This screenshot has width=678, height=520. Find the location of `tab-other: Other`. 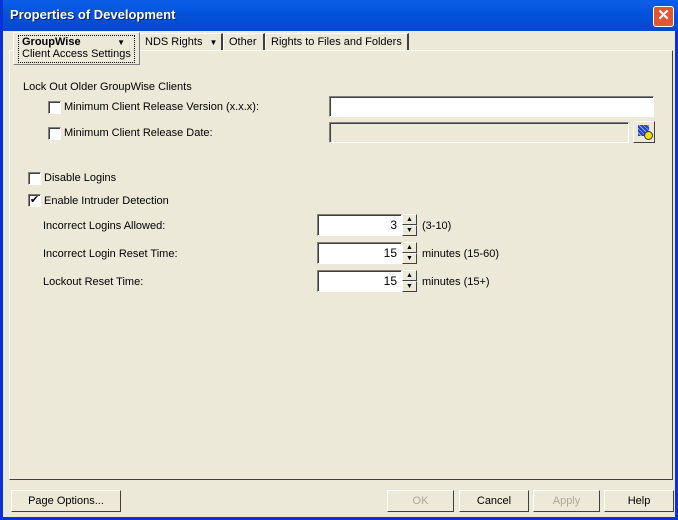

tab-other: Other is located at coordinates (244, 42).